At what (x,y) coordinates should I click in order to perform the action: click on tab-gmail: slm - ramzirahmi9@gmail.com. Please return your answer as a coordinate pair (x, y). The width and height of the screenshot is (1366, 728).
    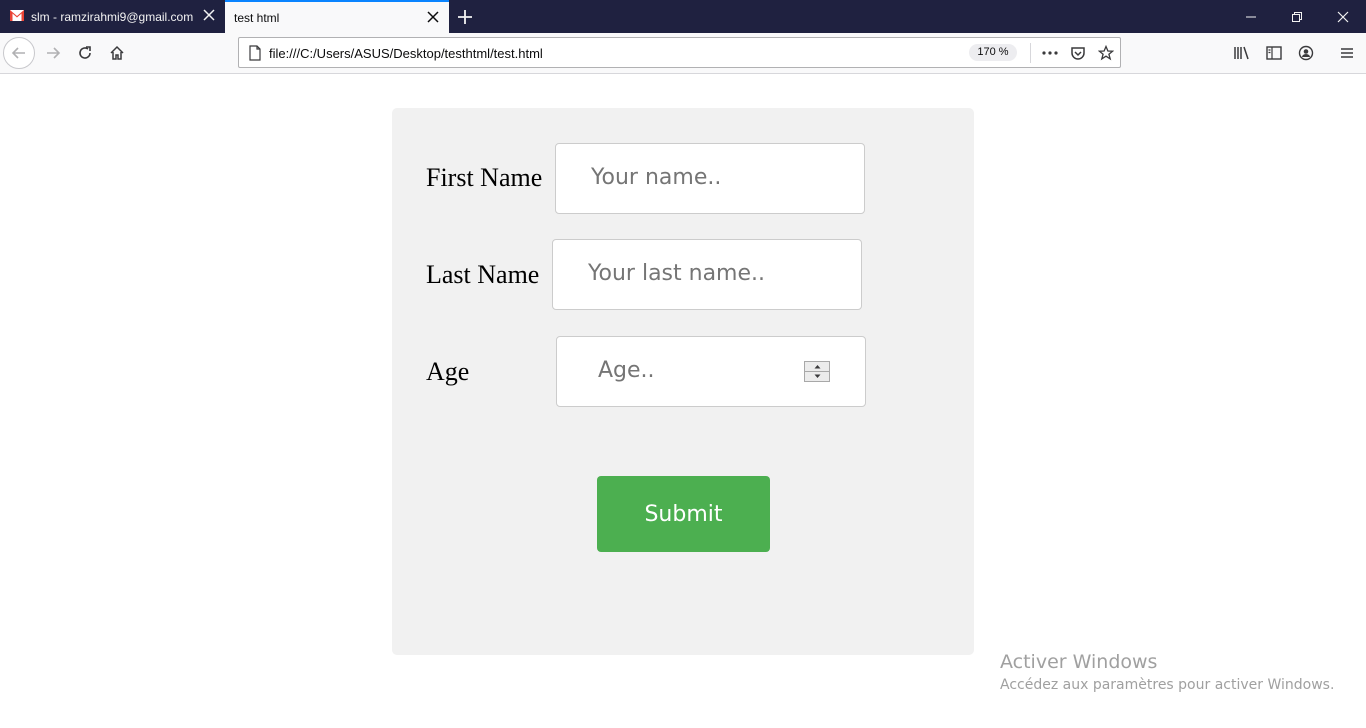
    Looking at the image, I should click on (112, 16).